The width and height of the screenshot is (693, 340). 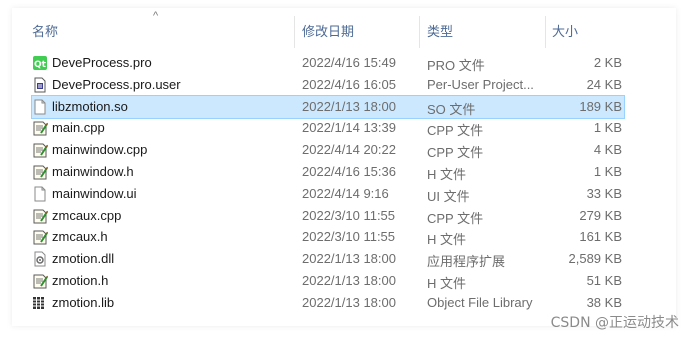 I want to click on file-name: libzmotion.so, so click(x=90, y=106).